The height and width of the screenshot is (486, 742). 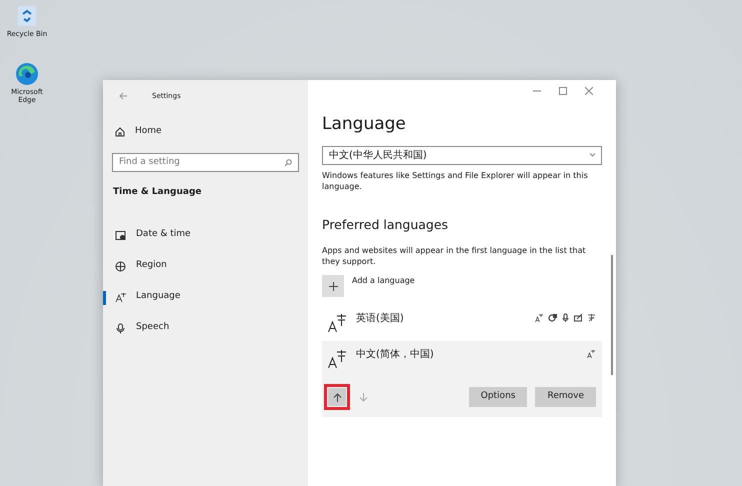 I want to click on nav-item: Speech, so click(x=205, y=328).